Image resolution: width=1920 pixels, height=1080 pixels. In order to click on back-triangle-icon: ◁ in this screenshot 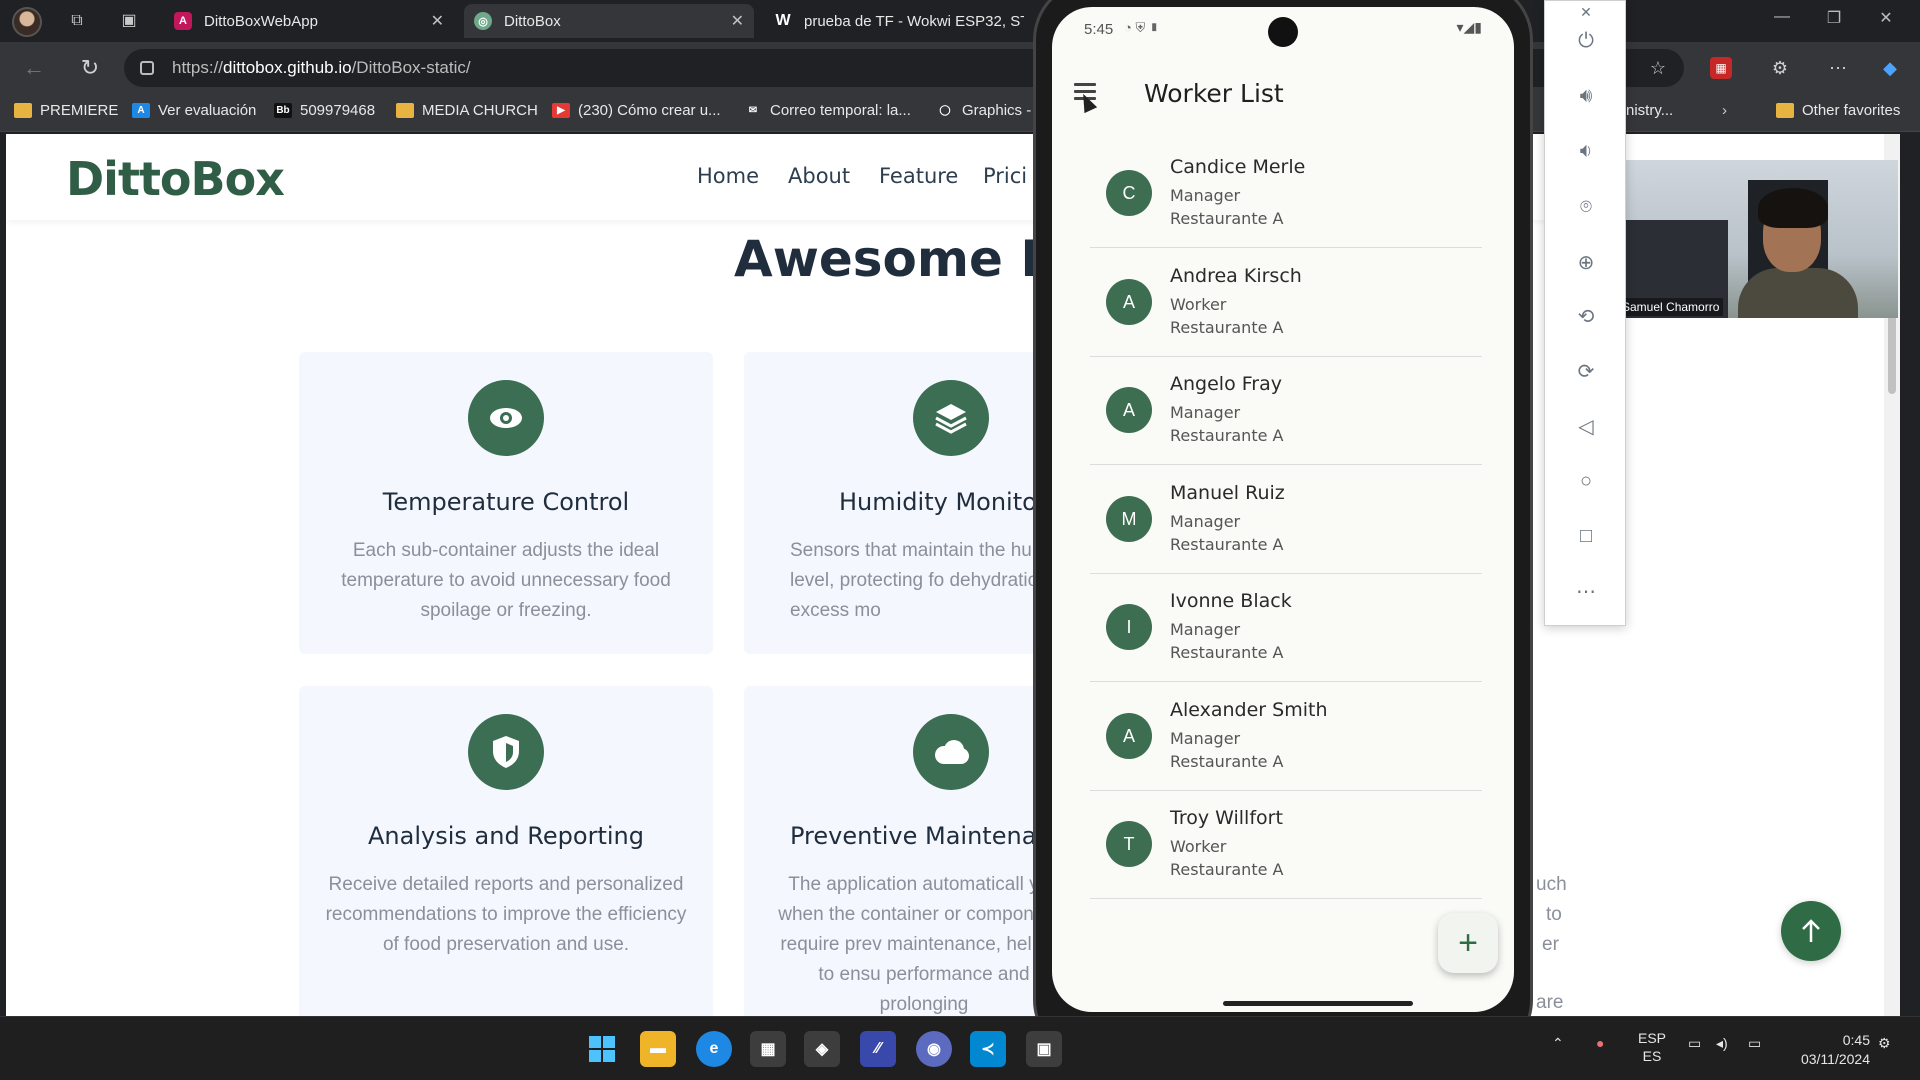, I will do `click(1586, 426)`.